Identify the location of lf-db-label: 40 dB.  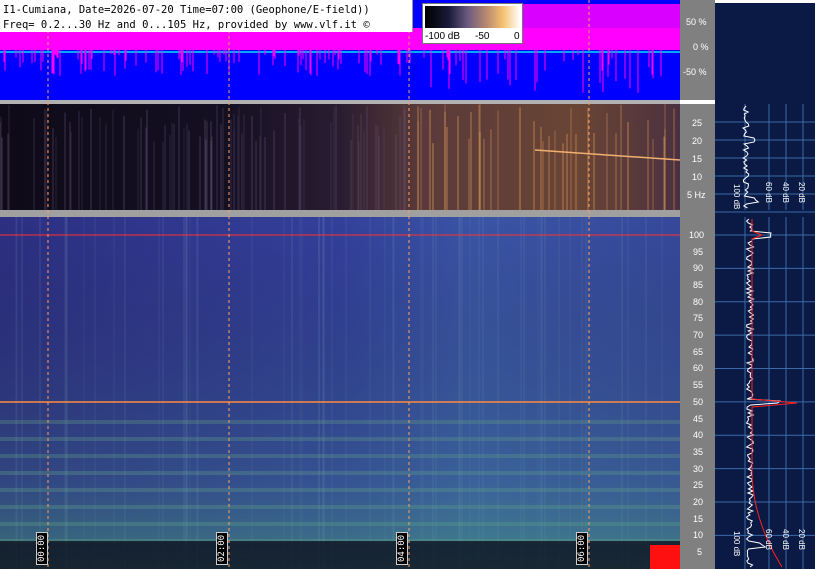
(785, 192).